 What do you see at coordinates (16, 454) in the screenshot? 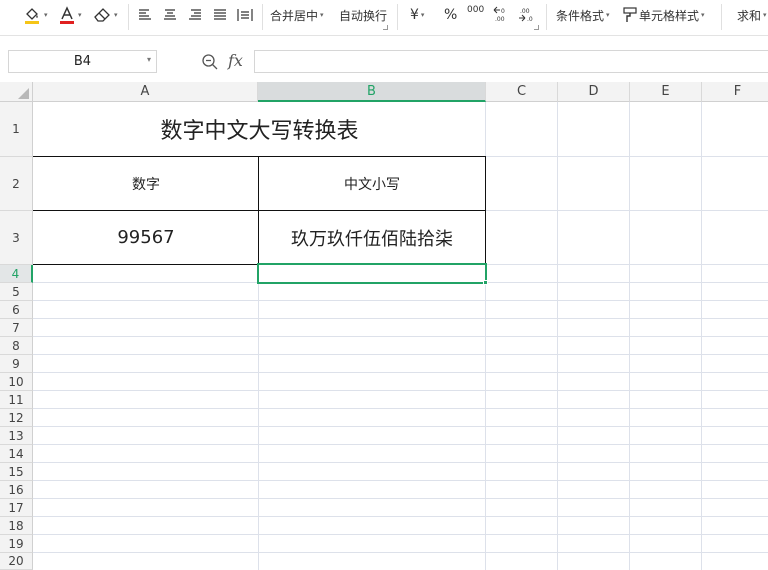
I see `row-header-14: 14` at bounding box center [16, 454].